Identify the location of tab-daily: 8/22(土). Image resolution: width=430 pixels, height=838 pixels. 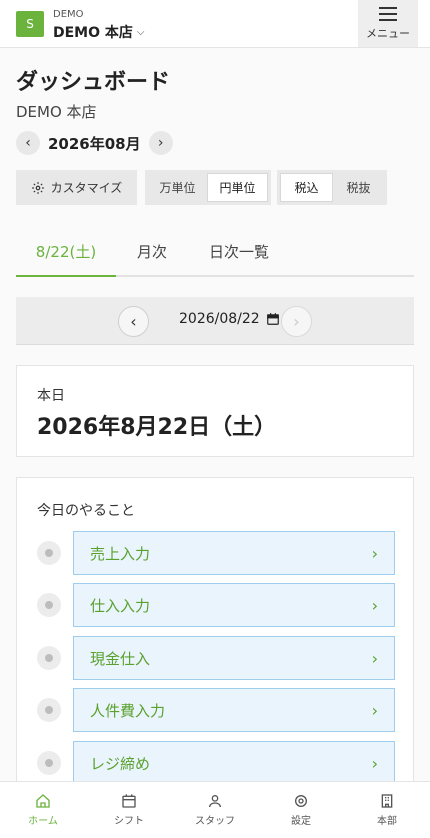
(66, 252).